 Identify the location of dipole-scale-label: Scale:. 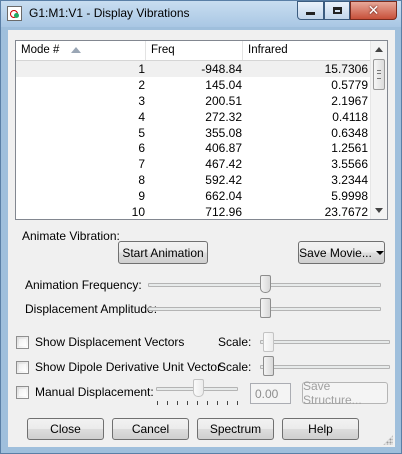
(235, 367).